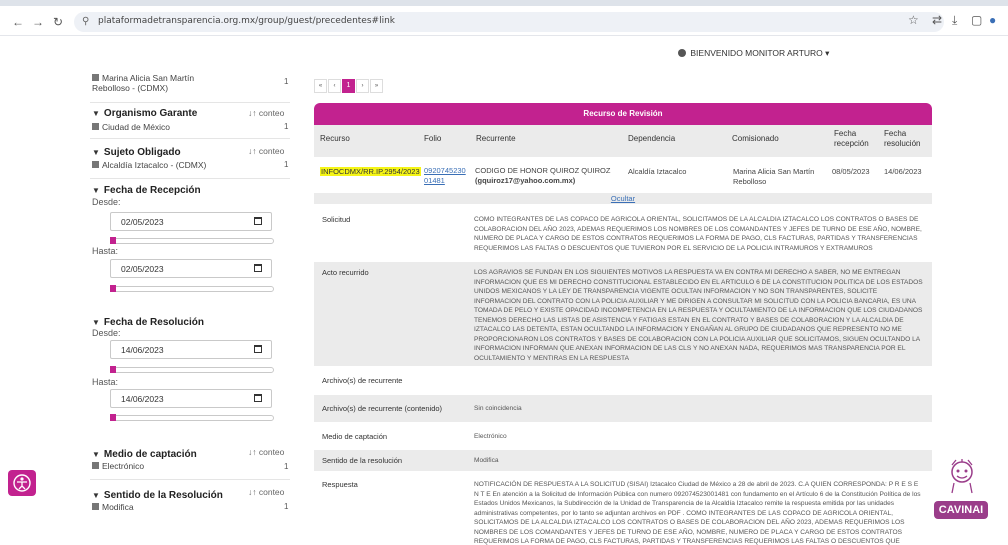 The image size is (1008, 545). I want to click on detail-row-sentido: Sentido de la resolución Modifica, so click(623, 460).